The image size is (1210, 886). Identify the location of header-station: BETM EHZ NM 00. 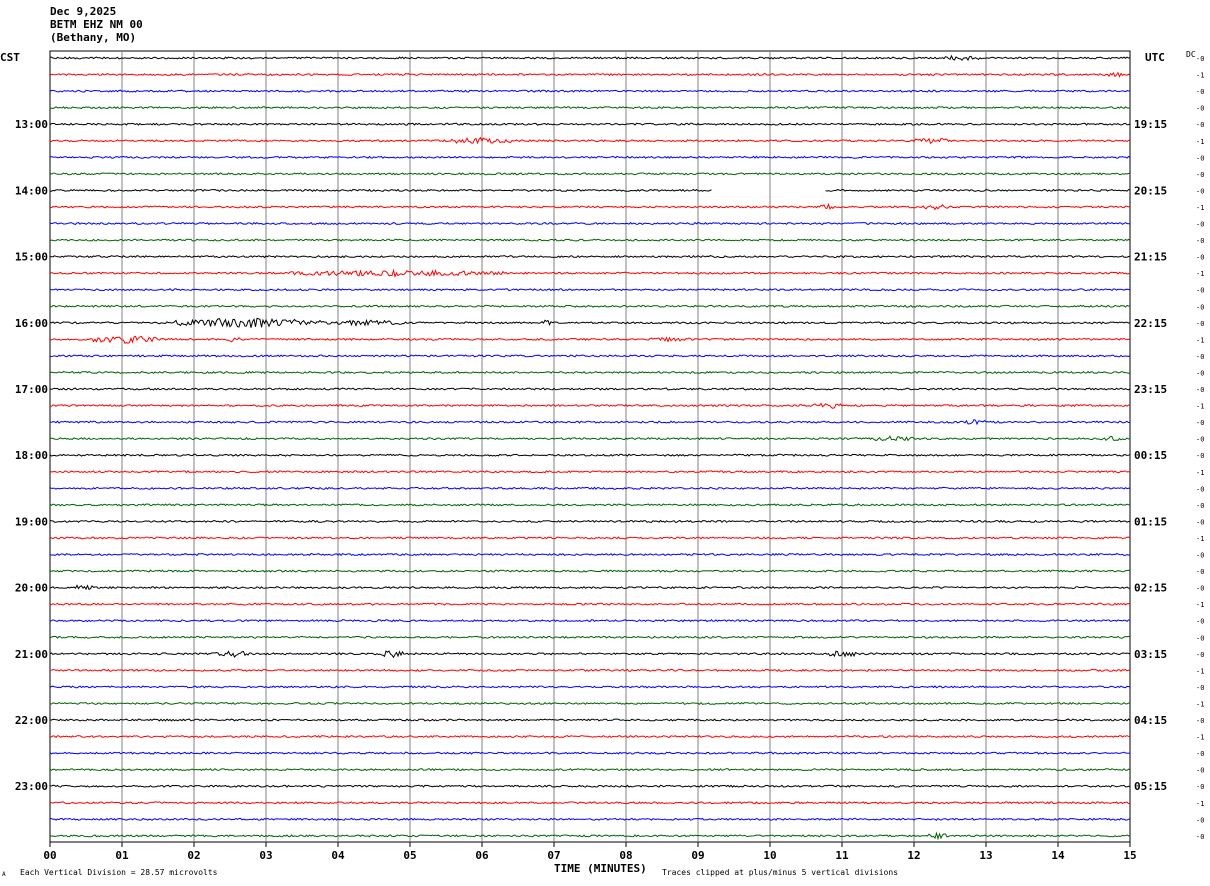
(96, 24).